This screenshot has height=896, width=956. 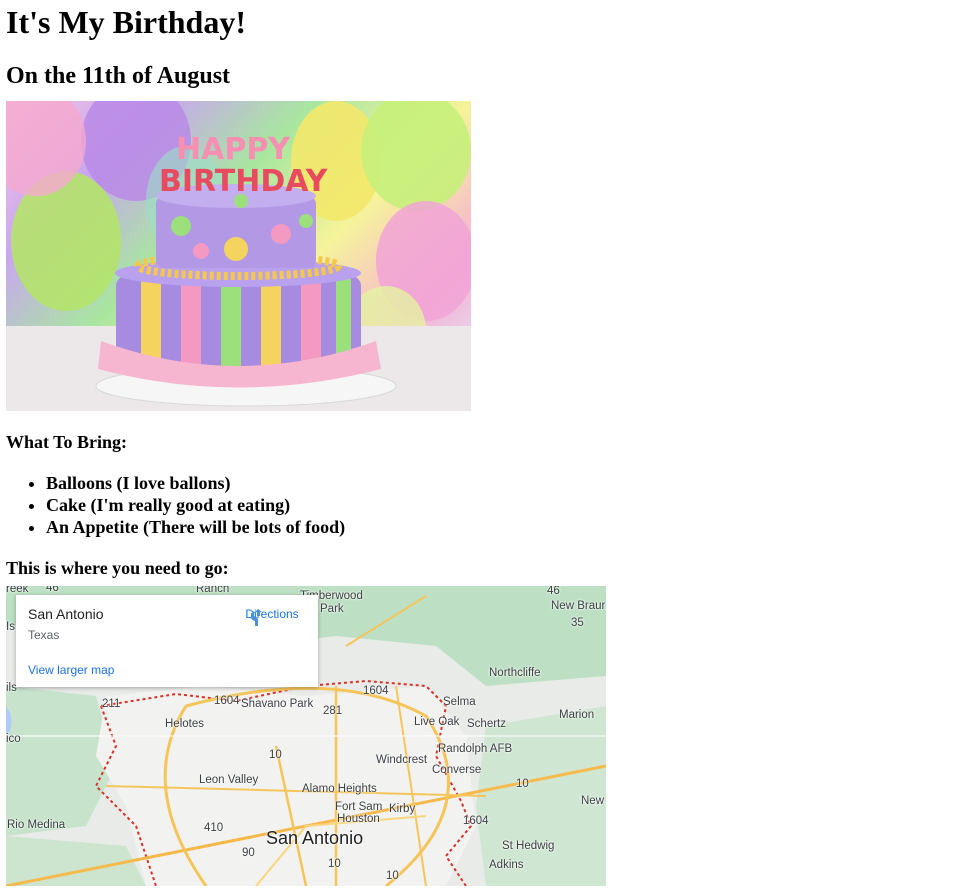 I want to click on map-label: Kirby, so click(x=402, y=809).